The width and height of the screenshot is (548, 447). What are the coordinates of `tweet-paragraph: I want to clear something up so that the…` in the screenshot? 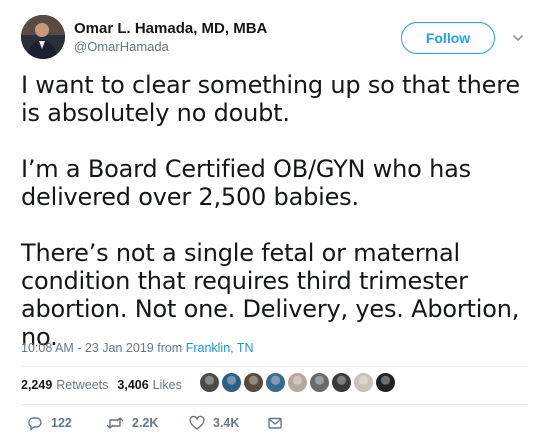 It's located at (270, 99).